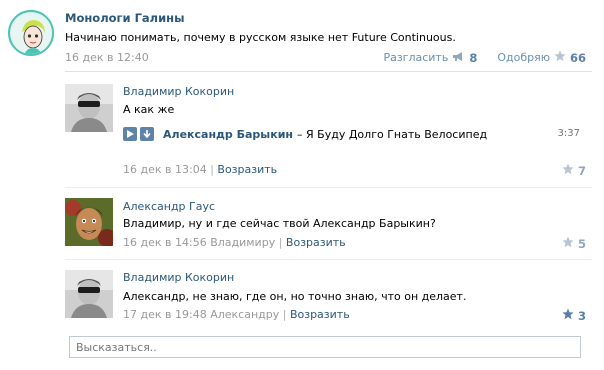 This screenshot has height=370, width=604. What do you see at coordinates (149, 109) in the screenshot?
I see `comment-text: А как же` at bounding box center [149, 109].